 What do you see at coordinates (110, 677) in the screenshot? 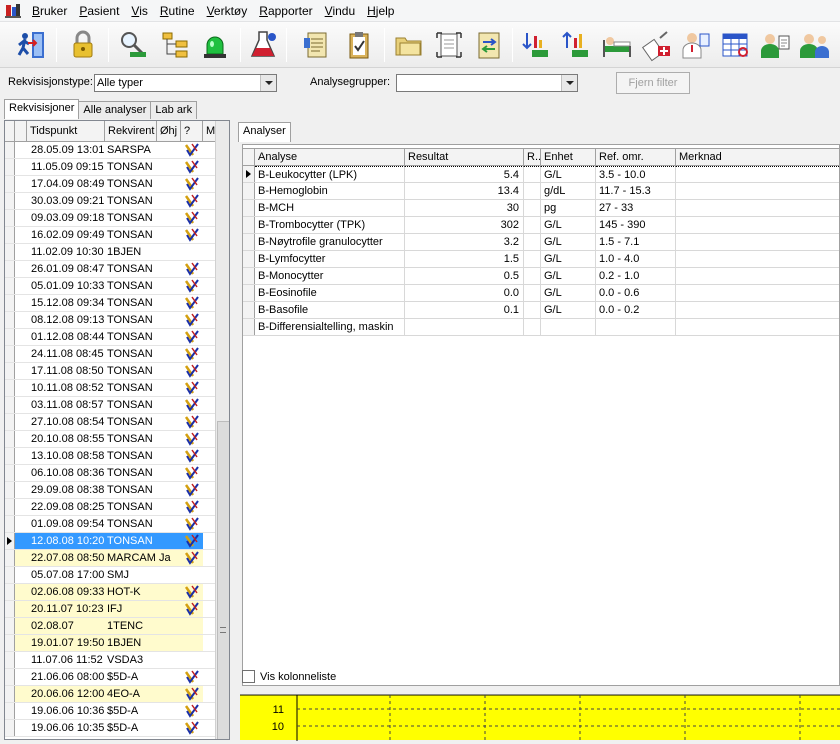
I see `requisition-row: 21.06.06 08:00 $5D-A` at bounding box center [110, 677].